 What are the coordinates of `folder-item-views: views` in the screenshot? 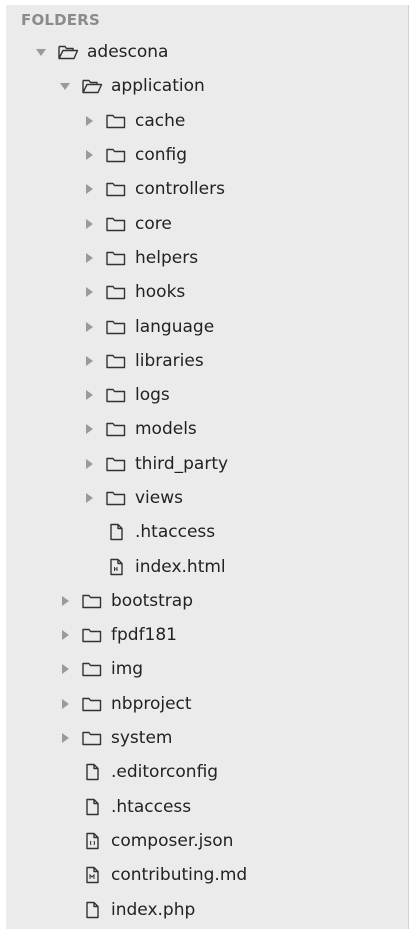 It's located at (207, 498).